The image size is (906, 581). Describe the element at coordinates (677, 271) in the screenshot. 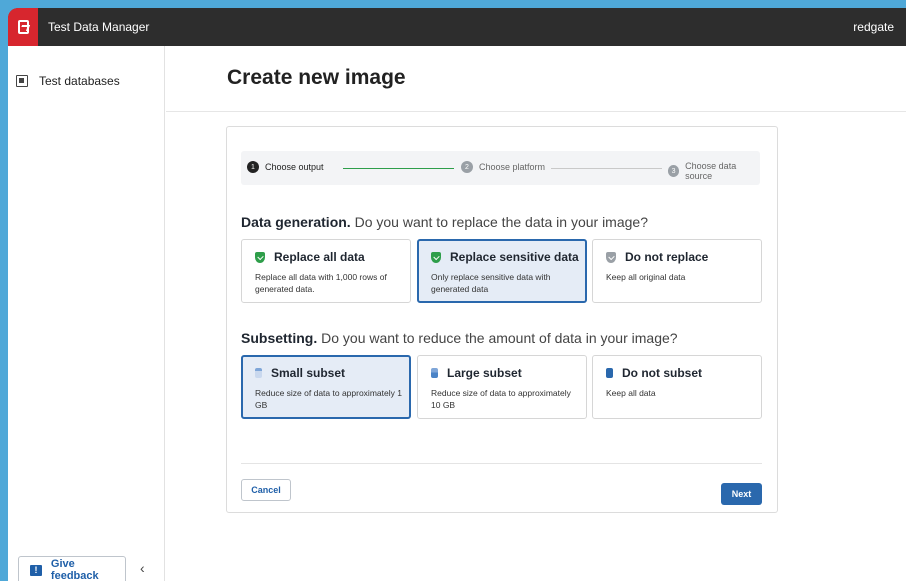

I see `option-do-not-replace: Do not replace Keep all original data` at that location.